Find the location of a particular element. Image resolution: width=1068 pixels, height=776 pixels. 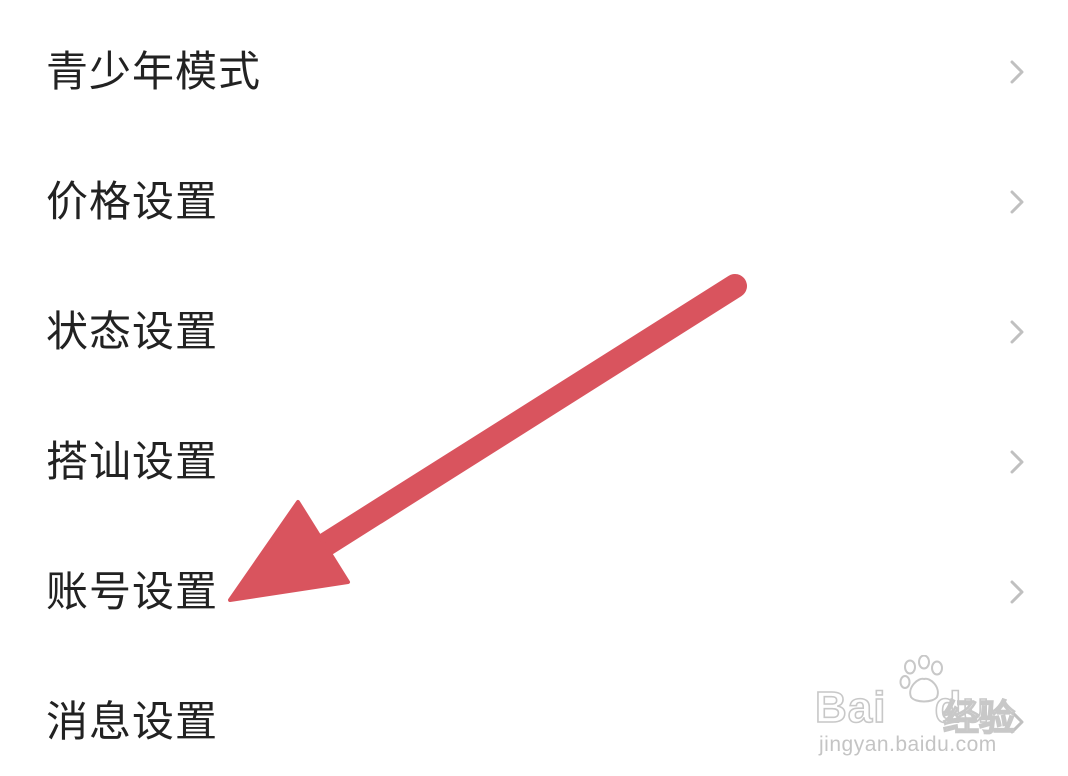

menu-item-message-settings: 消息设置 is located at coordinates (534, 722).